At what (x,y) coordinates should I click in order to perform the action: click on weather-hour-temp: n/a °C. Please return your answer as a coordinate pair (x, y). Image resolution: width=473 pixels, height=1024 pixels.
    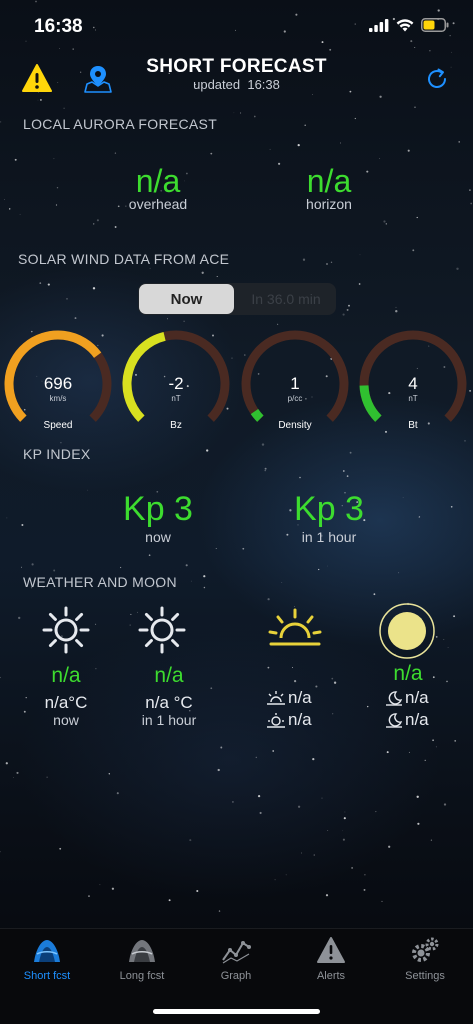
    Looking at the image, I should click on (169, 702).